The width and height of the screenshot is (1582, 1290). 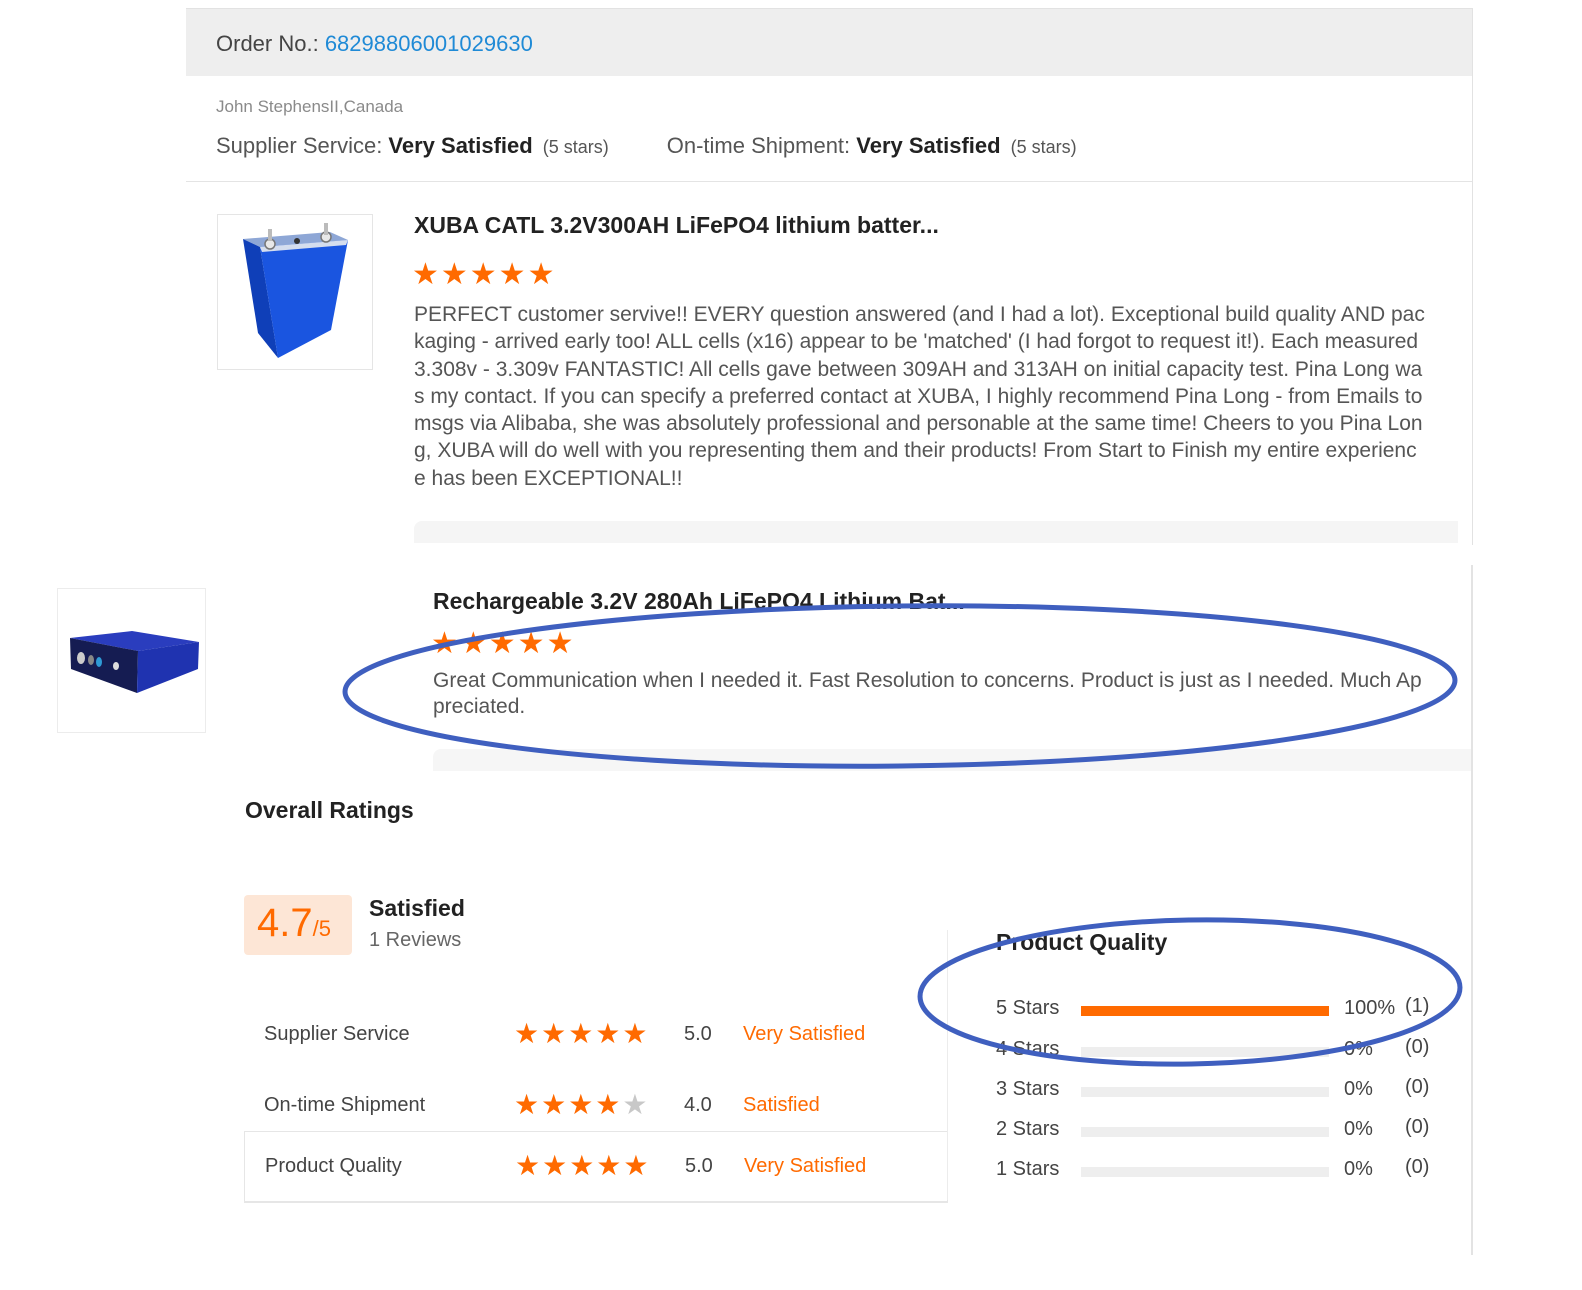 I want to click on star-row-label: 4 Stars, so click(x=1028, y=1049).